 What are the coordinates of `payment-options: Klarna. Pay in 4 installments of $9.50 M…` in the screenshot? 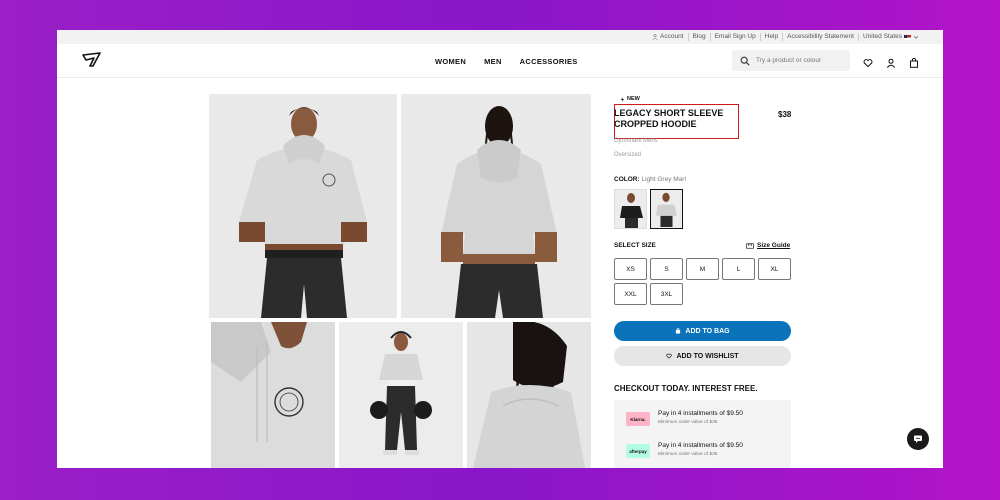 It's located at (702, 434).